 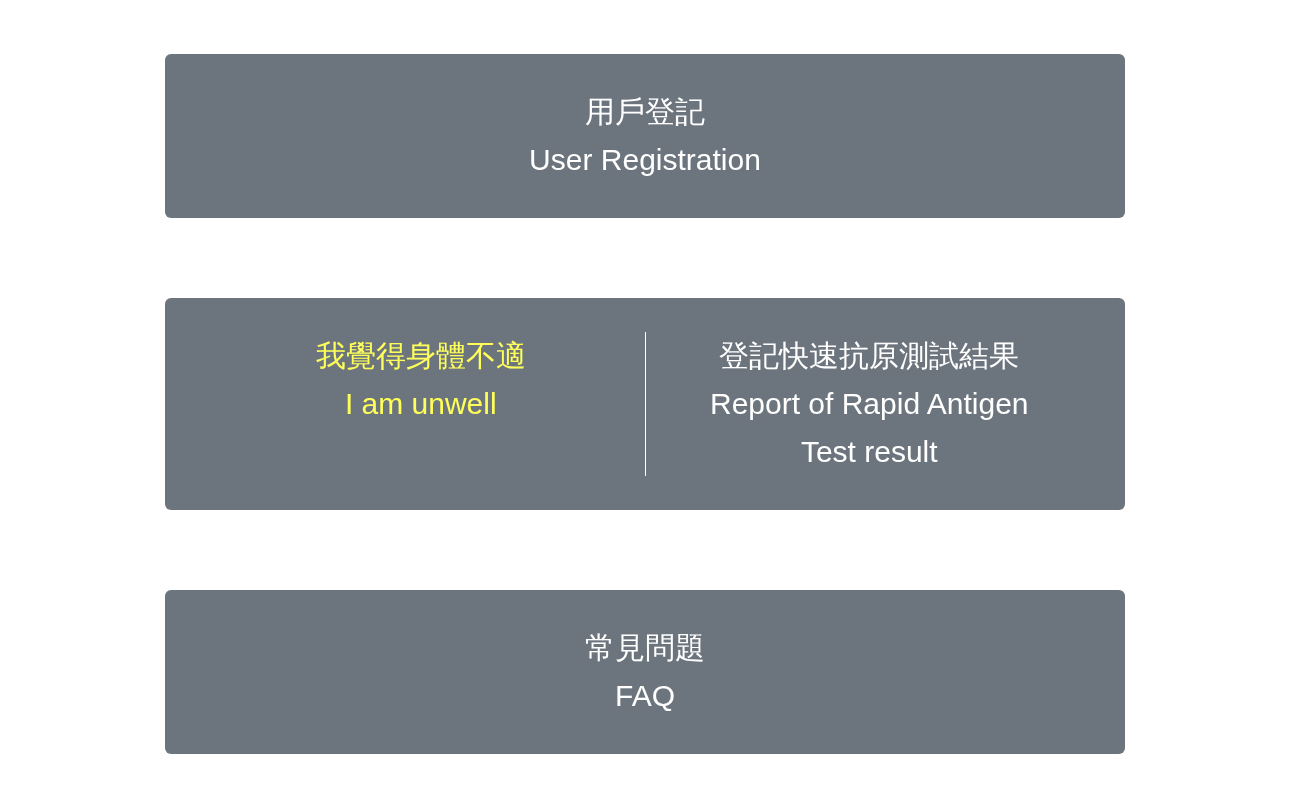 What do you see at coordinates (421, 404) in the screenshot?
I see `menu-option: 我覺得身體不適 I am unwell` at bounding box center [421, 404].